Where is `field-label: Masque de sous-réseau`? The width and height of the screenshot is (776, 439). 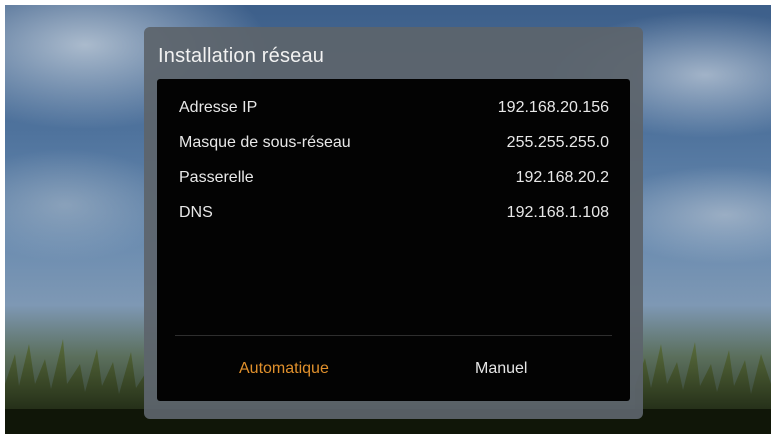 field-label: Masque de sous-réseau is located at coordinates (265, 142).